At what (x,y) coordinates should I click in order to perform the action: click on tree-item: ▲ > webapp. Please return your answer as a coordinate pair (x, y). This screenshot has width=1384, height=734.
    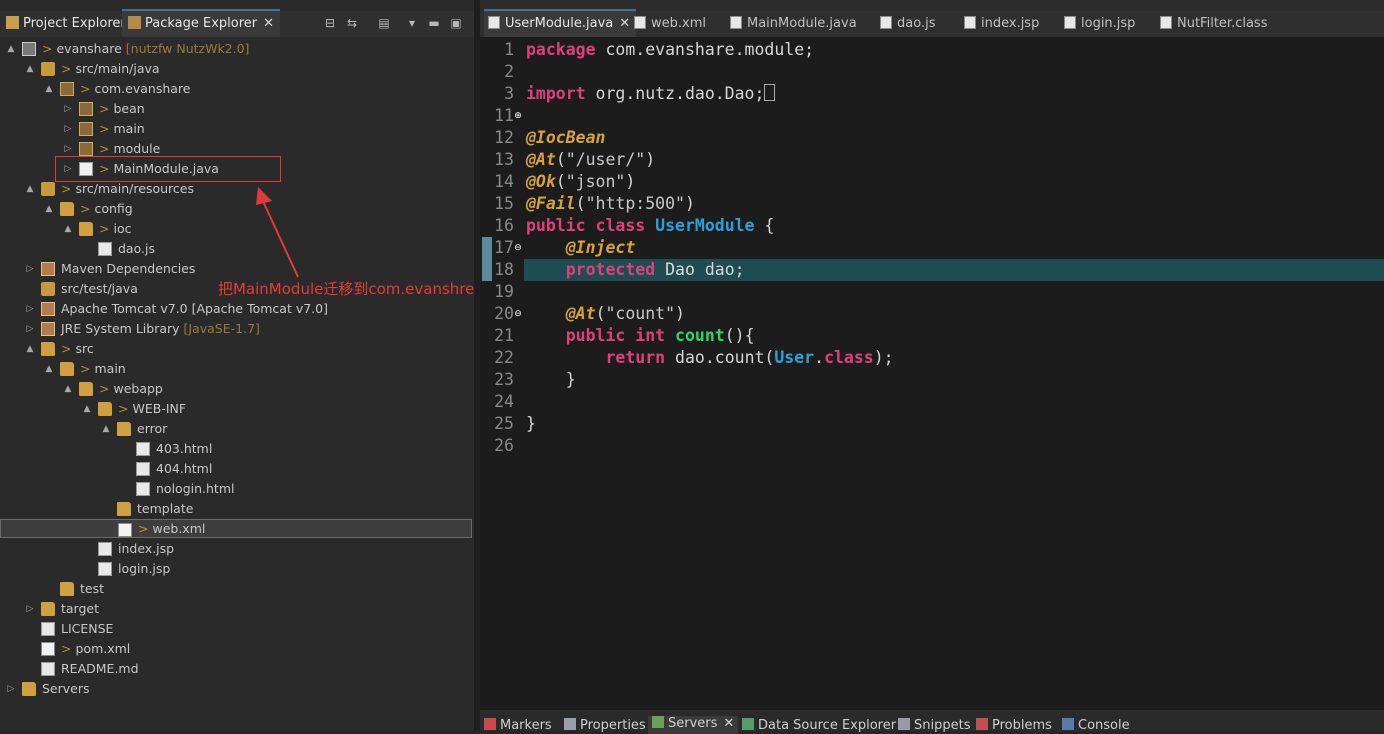
    Looking at the image, I should click on (236, 389).